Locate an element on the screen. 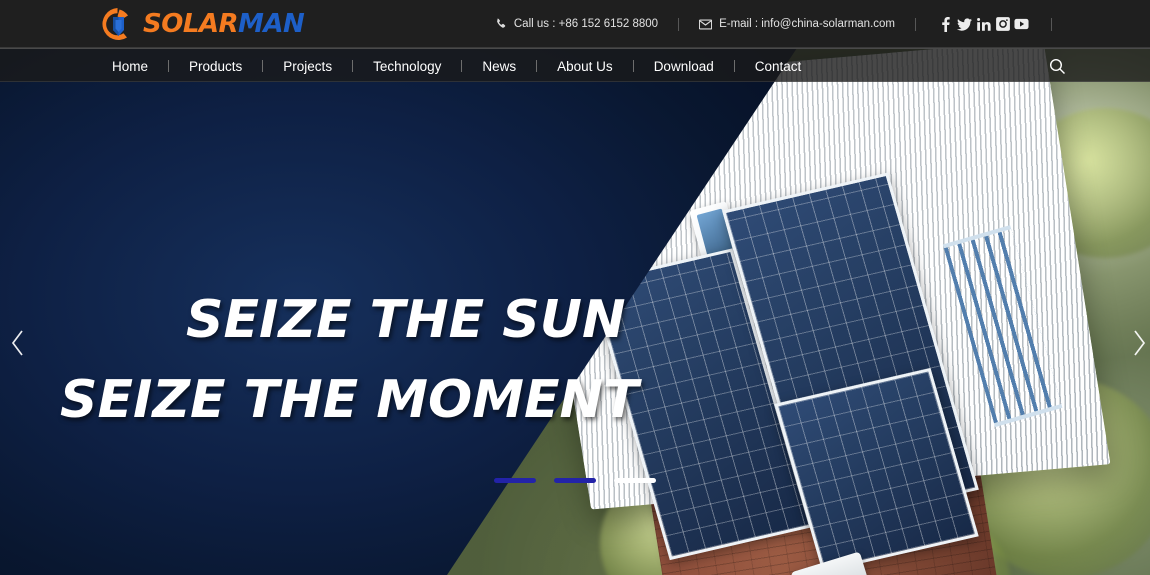 This screenshot has height=575, width=1150. linkedin-icon is located at coordinates (983, 24).